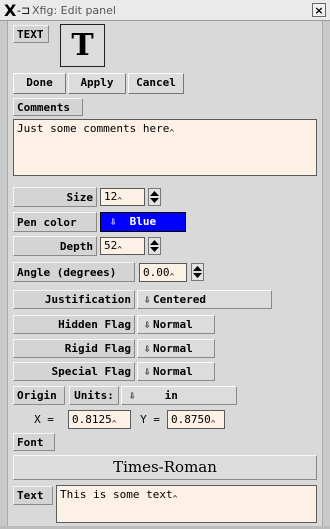  Describe the element at coordinates (150, 419) in the screenshot. I see `origin-y-label: Y =` at that location.